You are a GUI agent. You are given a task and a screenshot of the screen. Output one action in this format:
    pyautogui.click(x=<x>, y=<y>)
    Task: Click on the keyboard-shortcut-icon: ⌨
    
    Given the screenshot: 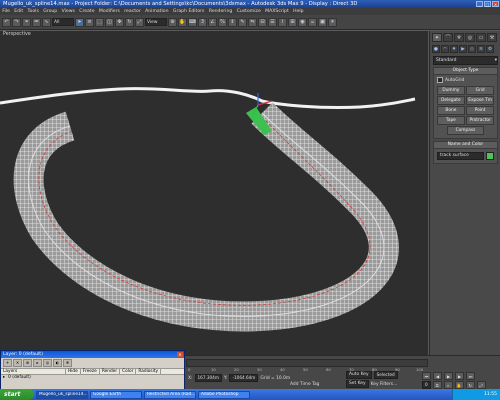 What is the action you would take?
    pyautogui.click(x=192, y=22)
    